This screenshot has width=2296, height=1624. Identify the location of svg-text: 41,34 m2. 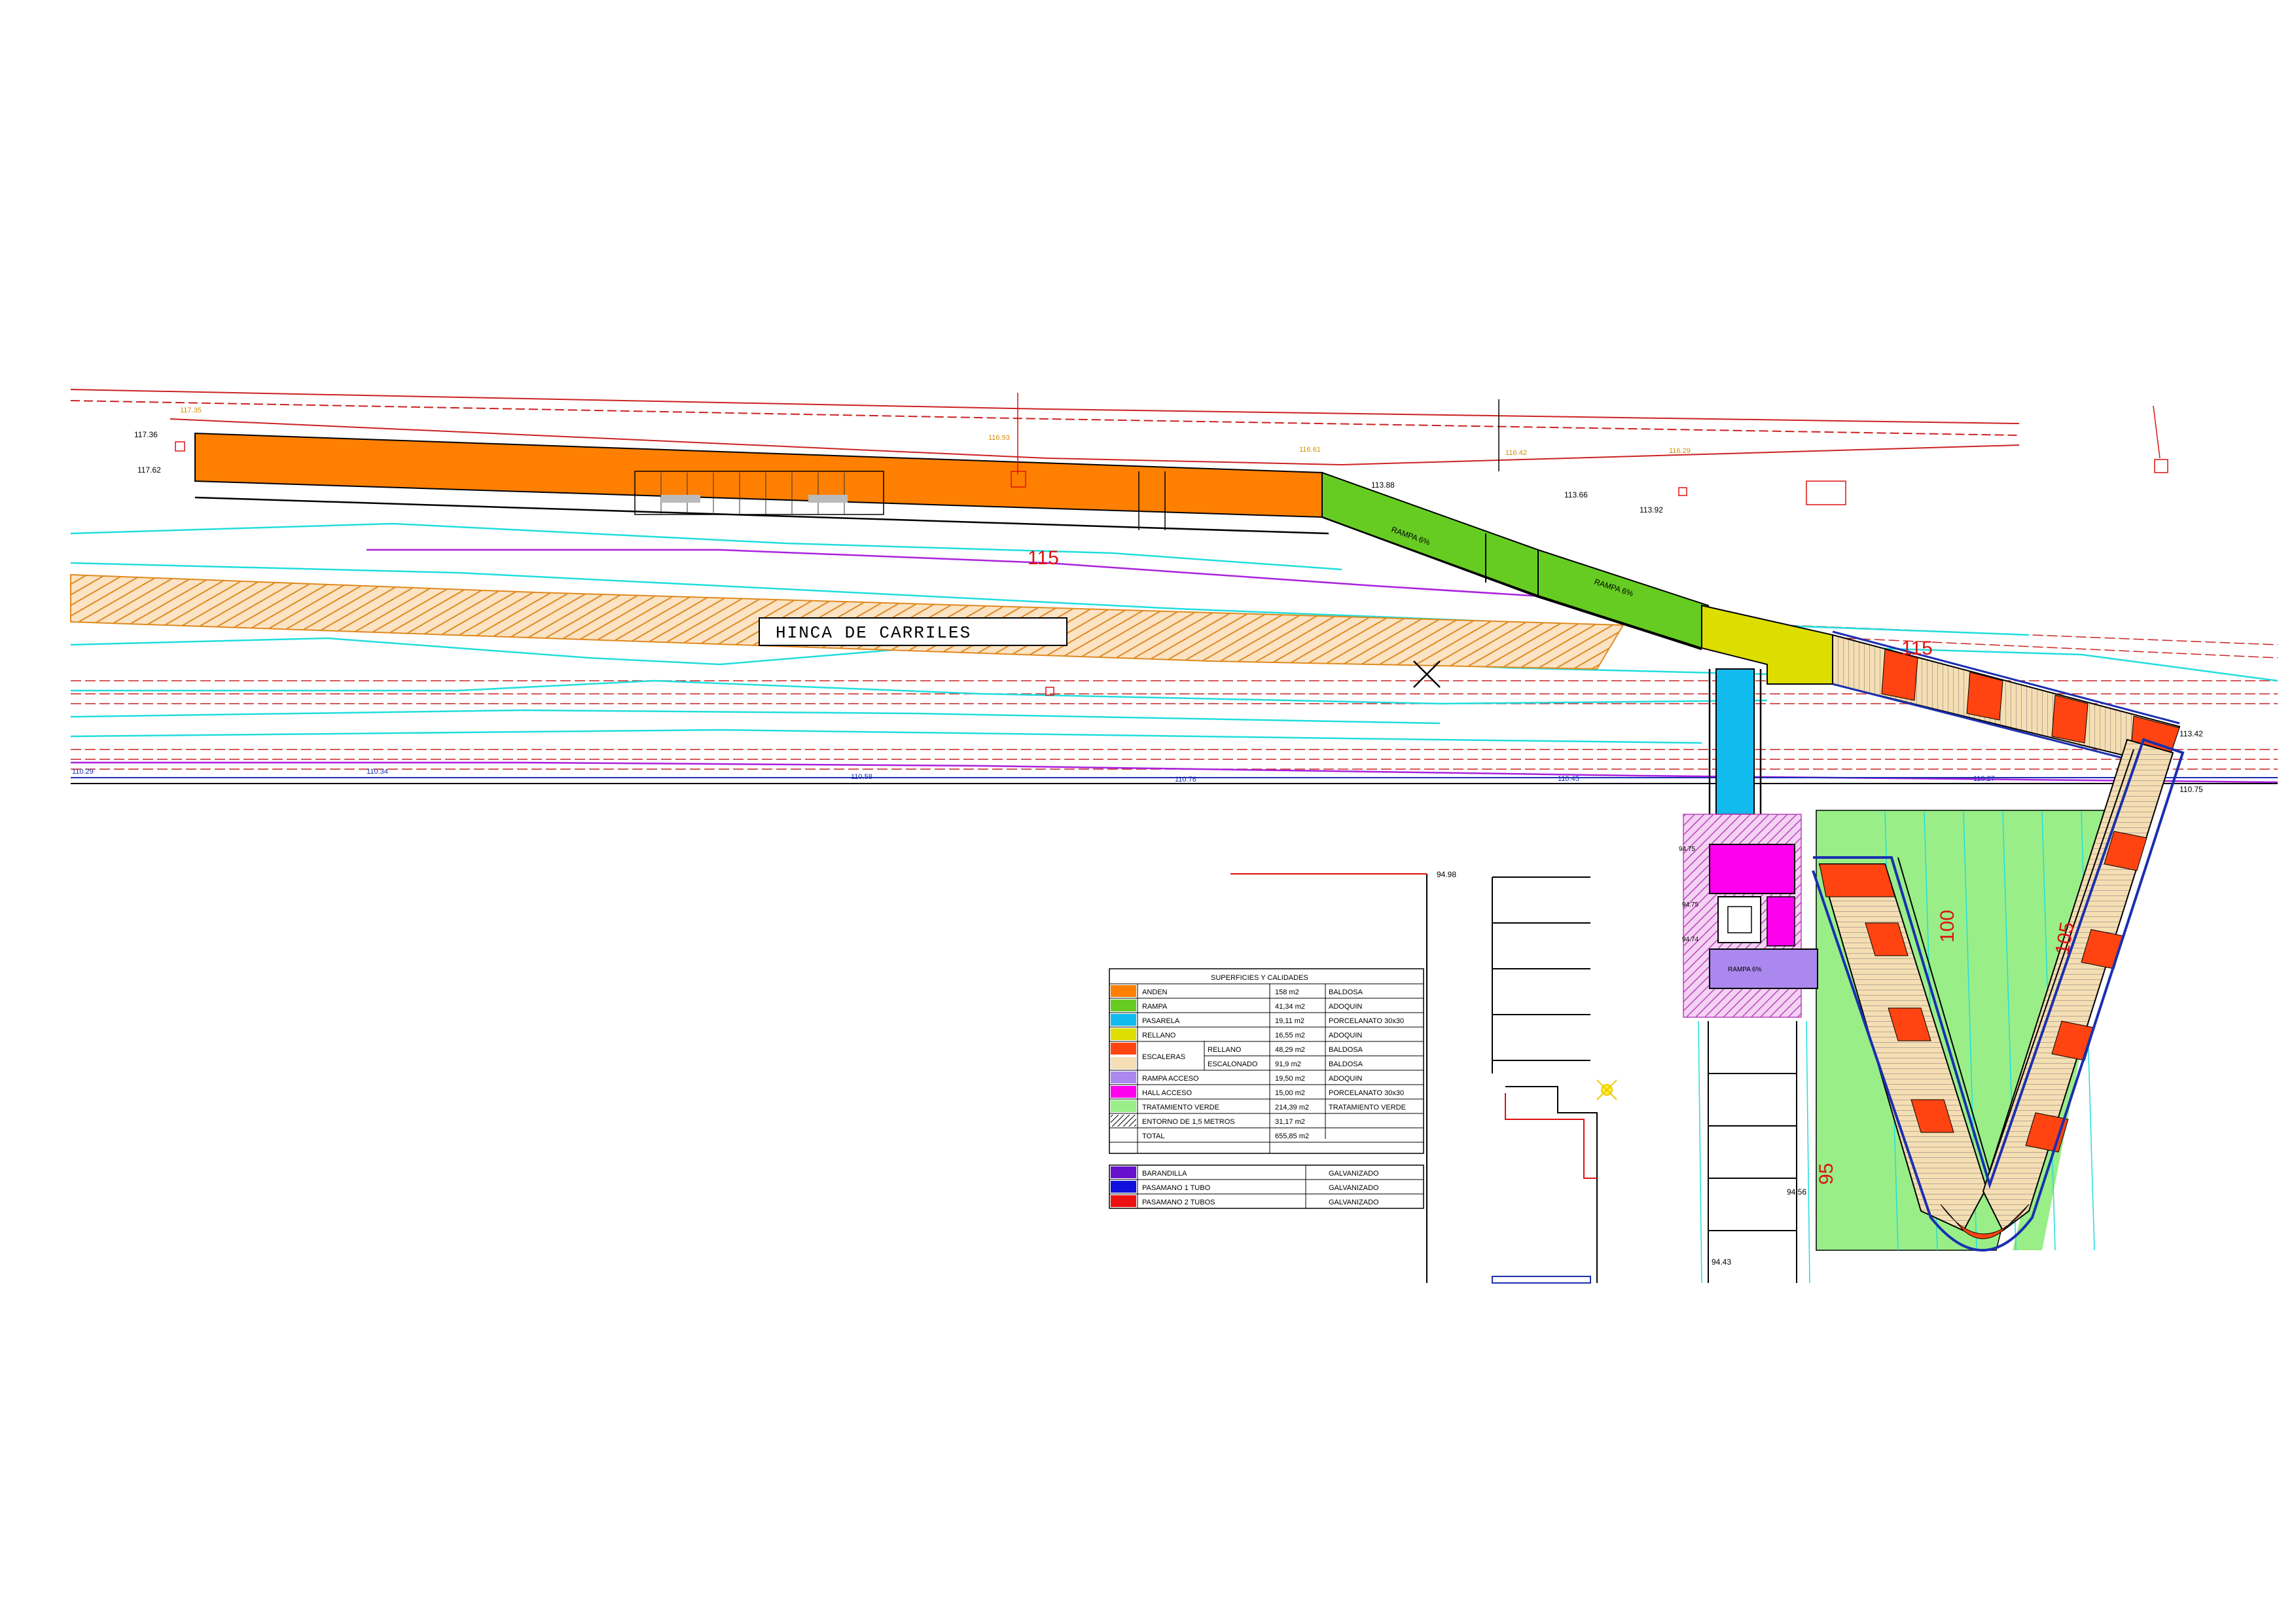
(1290, 1007).